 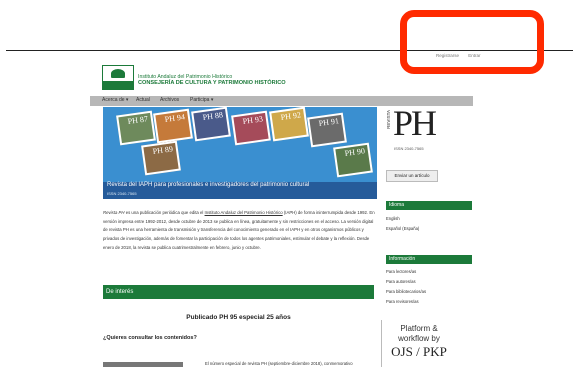 I want to click on pkp-line1: Platform &, so click(x=419, y=328).